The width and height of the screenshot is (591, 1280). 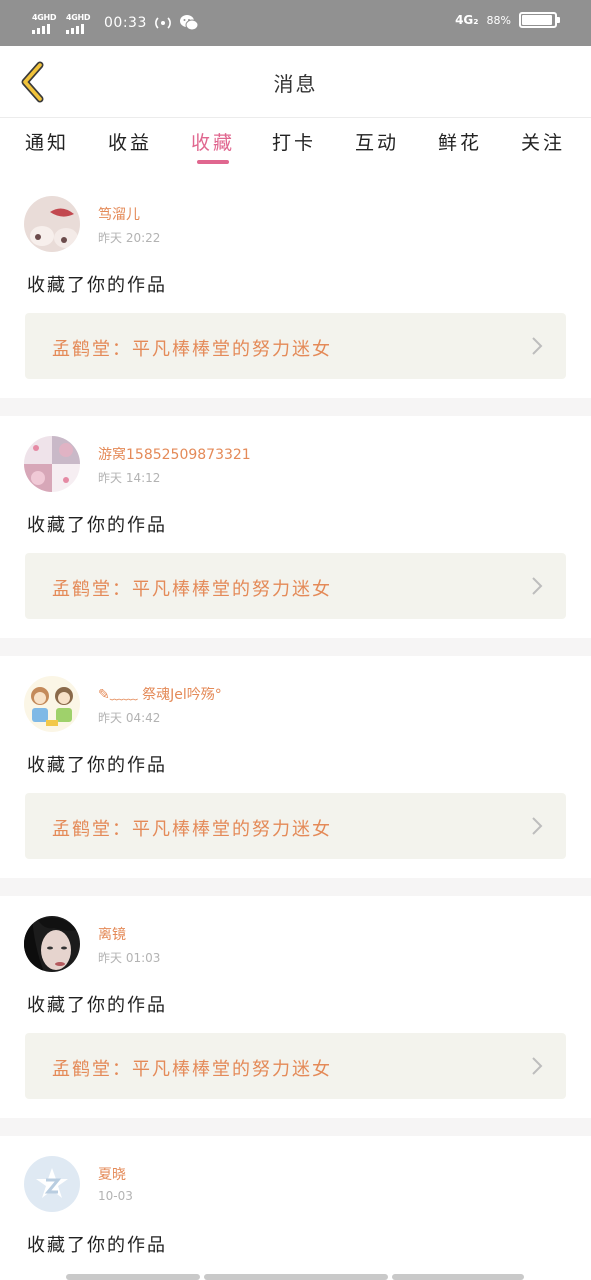 What do you see at coordinates (295, 1208) in the screenshot?
I see `message-item: 夏晓 10-03 收藏了你的作品` at bounding box center [295, 1208].